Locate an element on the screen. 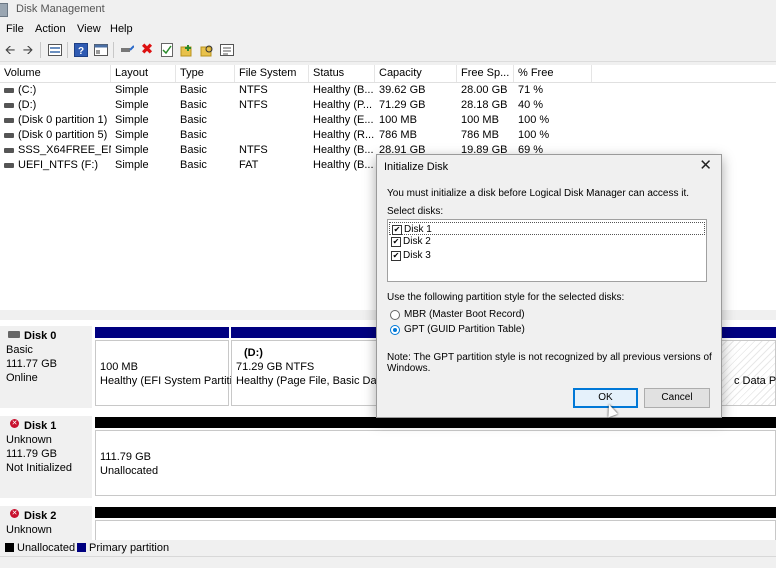 This screenshot has width=776, height=568. connect-icon is located at coordinates (127, 50).